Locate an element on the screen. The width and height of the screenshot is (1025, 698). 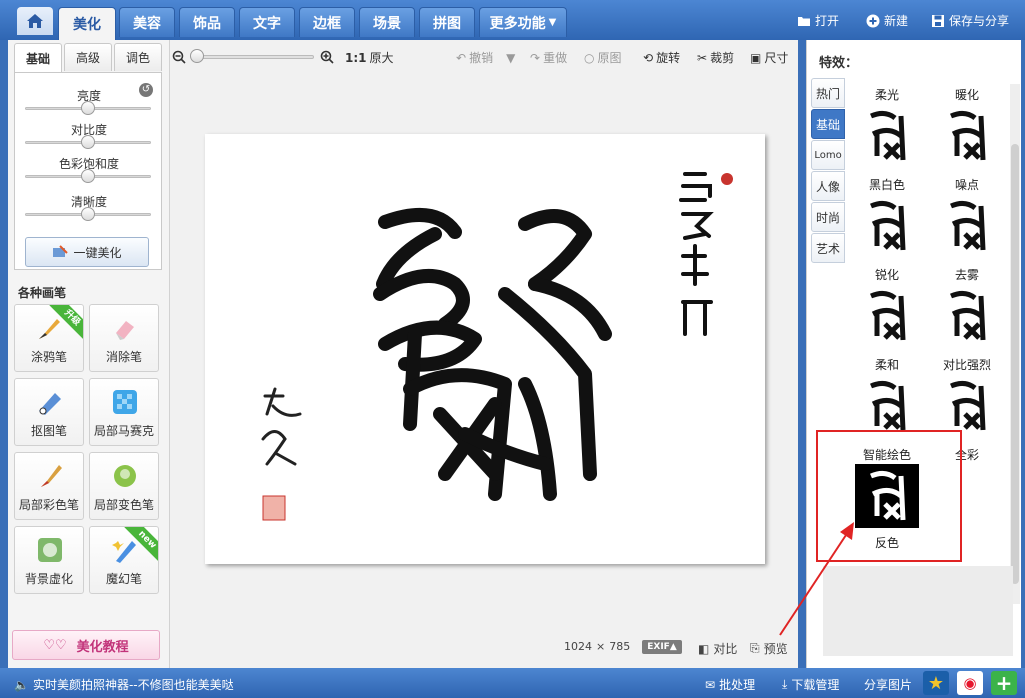
download-manager-button: ⤓ 下载管理 is located at coordinates (810, 684).